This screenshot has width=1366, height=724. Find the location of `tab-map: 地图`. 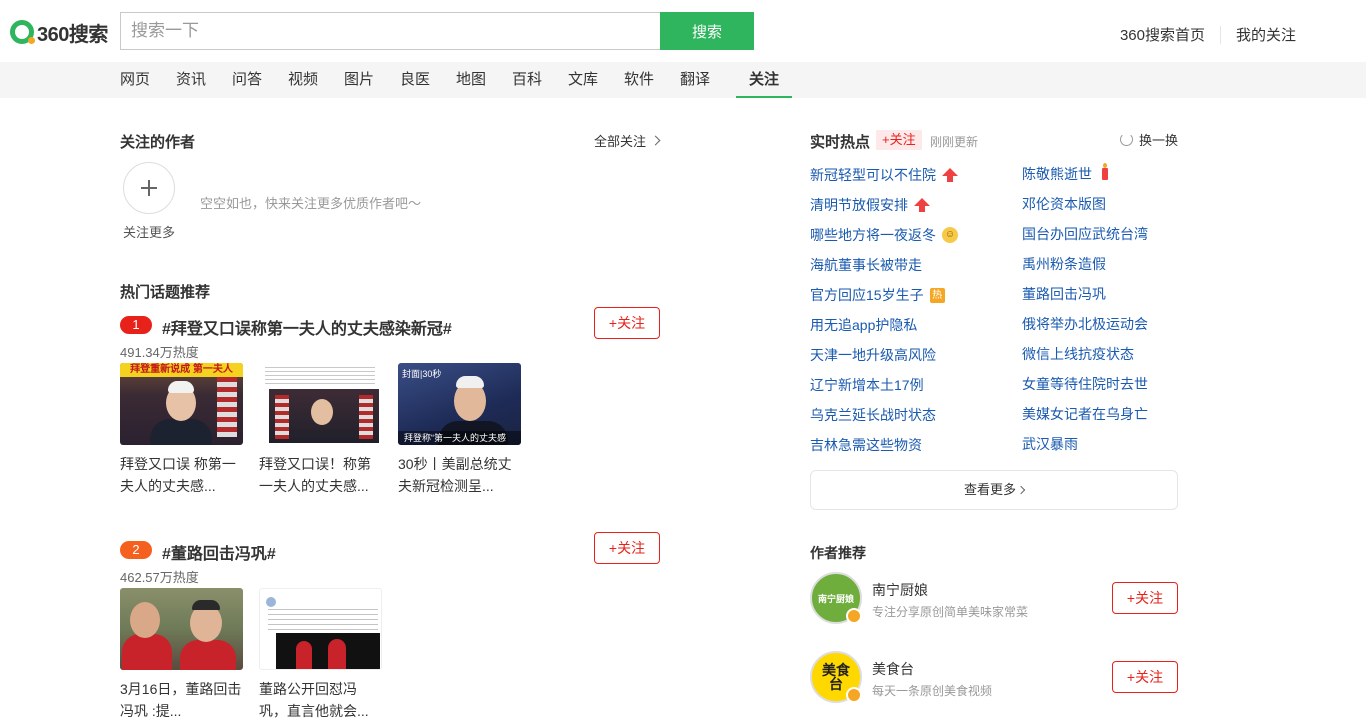

tab-map: 地图 is located at coordinates (484, 80).